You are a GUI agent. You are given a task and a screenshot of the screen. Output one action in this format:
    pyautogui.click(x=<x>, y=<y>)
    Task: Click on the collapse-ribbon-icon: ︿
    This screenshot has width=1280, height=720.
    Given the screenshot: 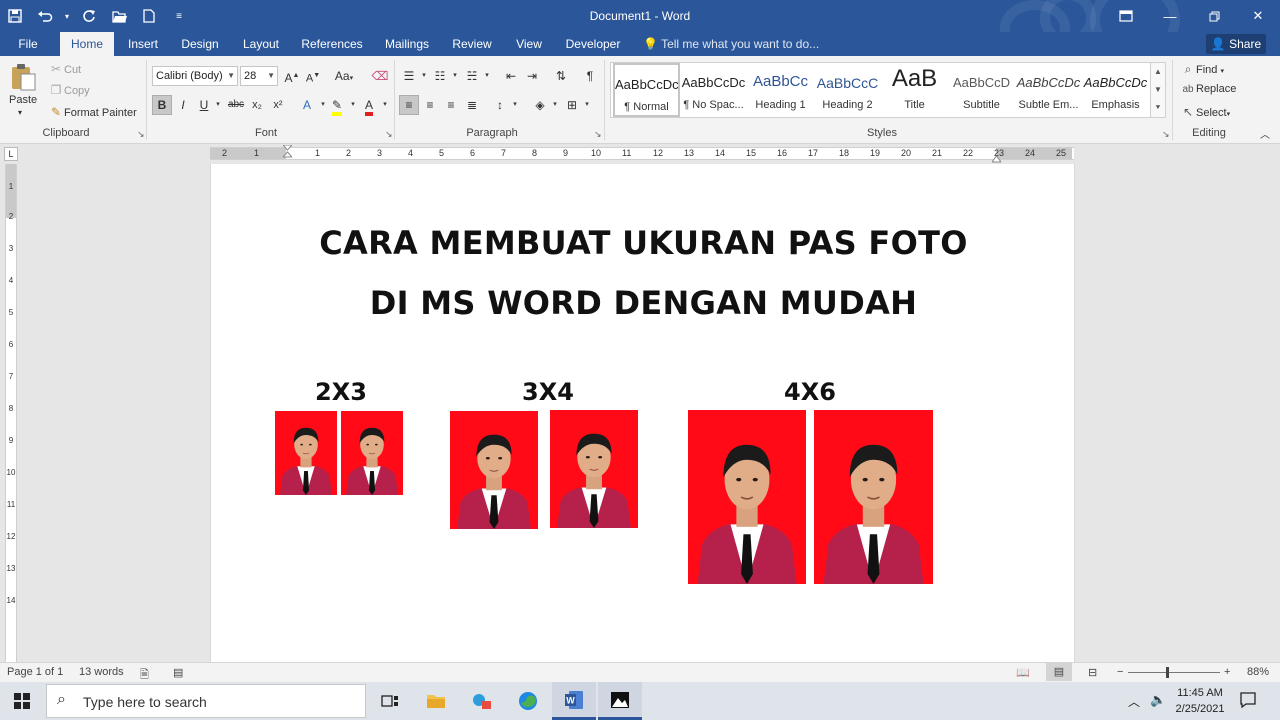 What is the action you would take?
    pyautogui.click(x=1265, y=133)
    